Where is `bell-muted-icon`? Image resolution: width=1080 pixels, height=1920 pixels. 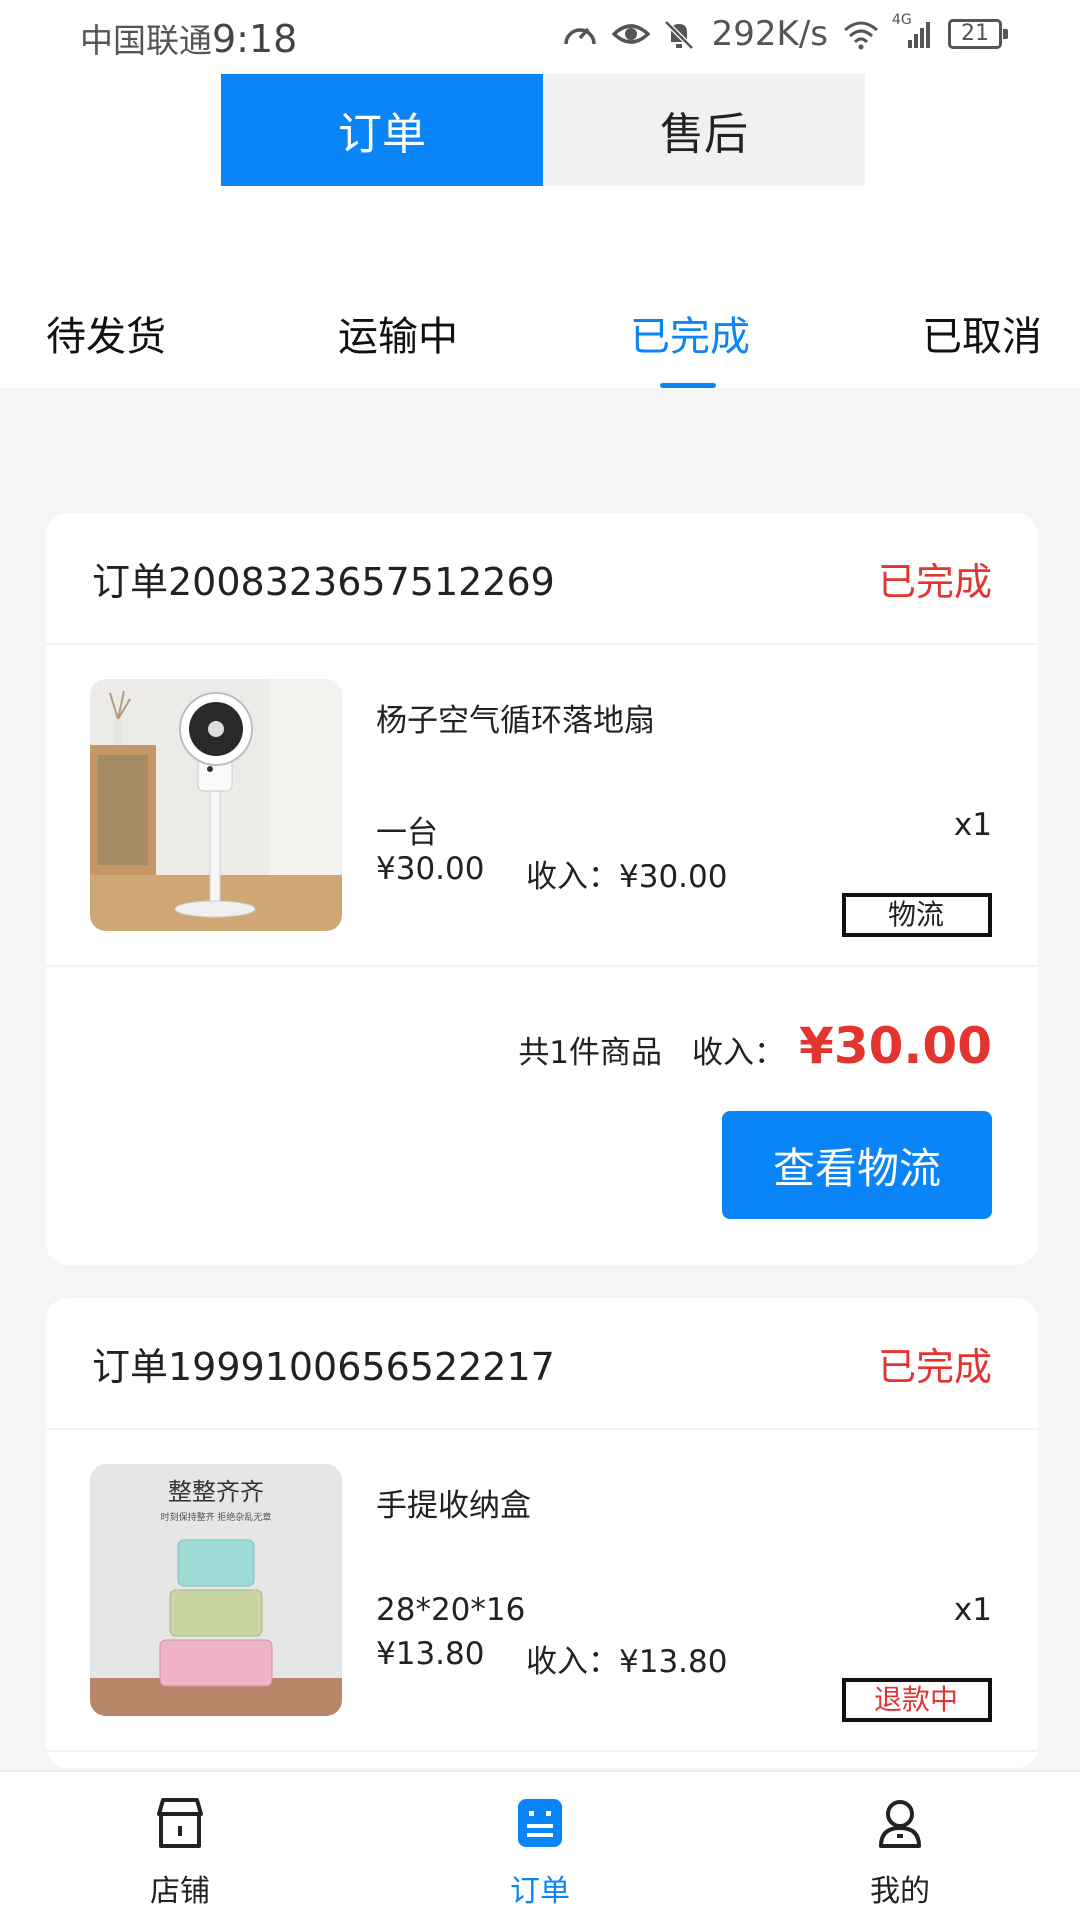
bell-muted-icon is located at coordinates (680, 34).